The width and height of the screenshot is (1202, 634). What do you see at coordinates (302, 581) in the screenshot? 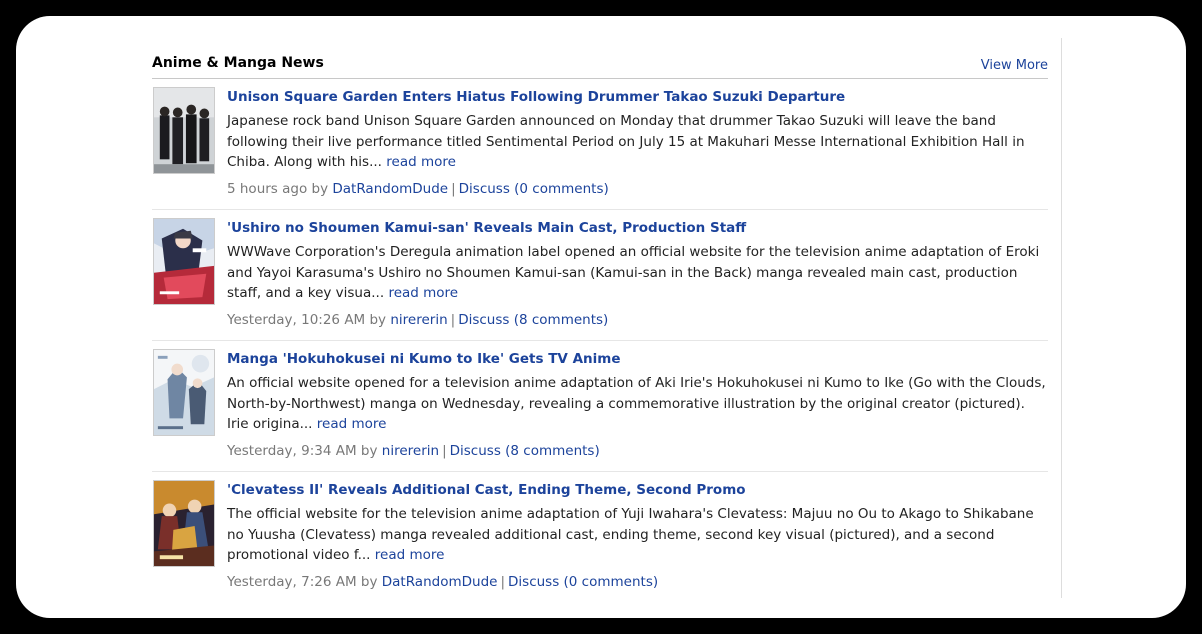
I see `posted-time: Yesterday, 7:26 AM by` at bounding box center [302, 581].